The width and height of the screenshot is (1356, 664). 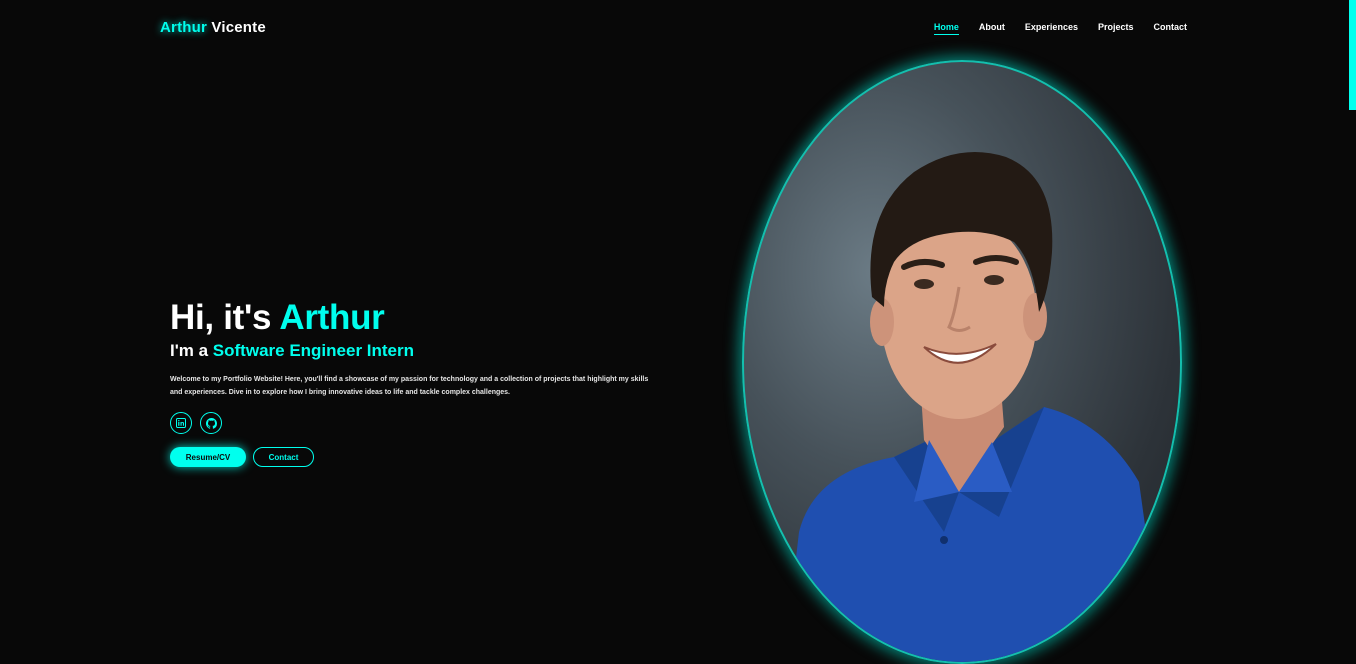 I want to click on role-prefix: I'm a, so click(x=191, y=350).